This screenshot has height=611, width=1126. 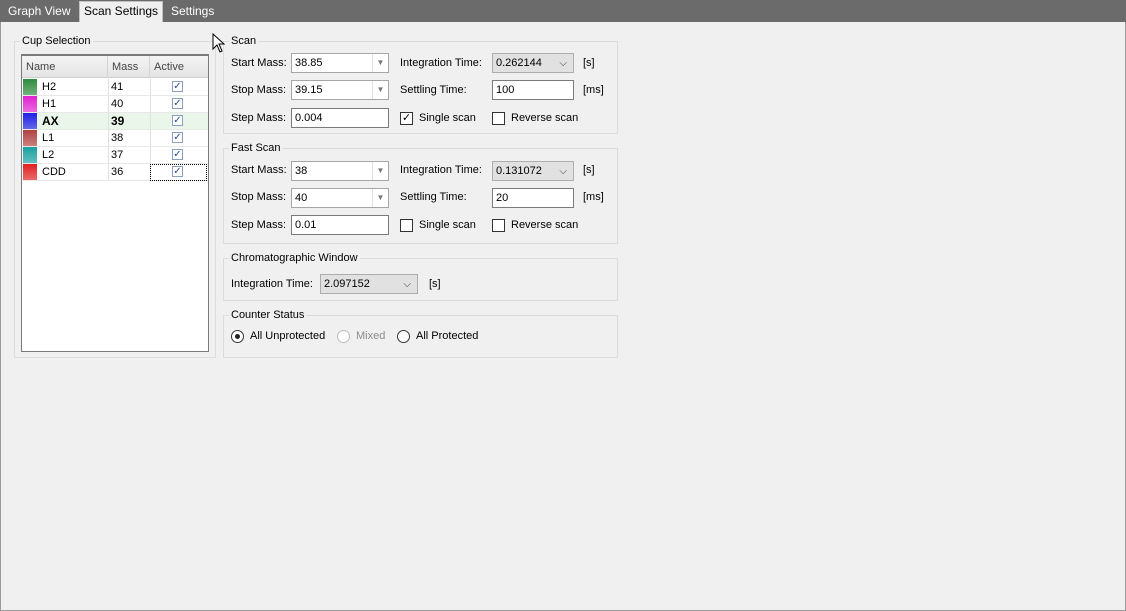 I want to click on scan-settling-unit: [ms], so click(x=593, y=90).